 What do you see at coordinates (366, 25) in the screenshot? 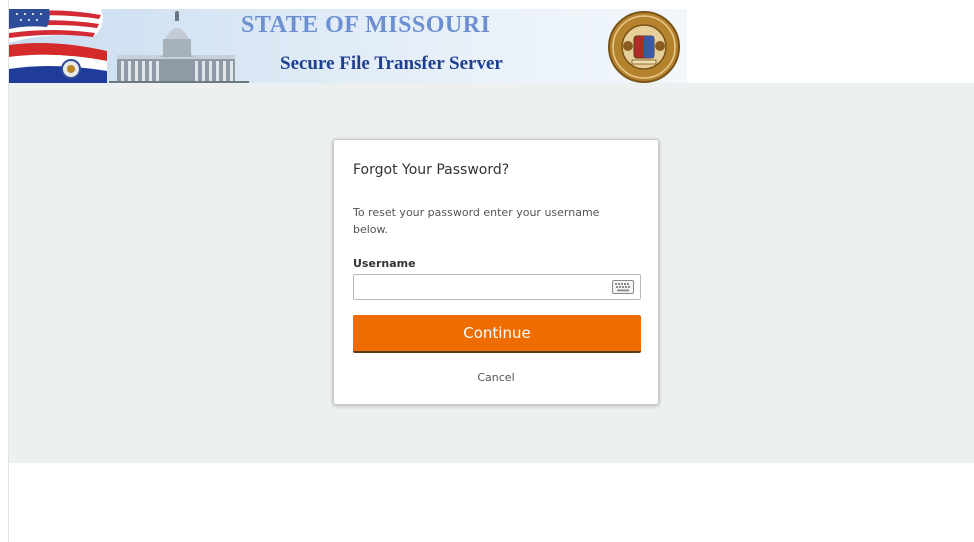
I see `banner-title: STATE OF MISSOURI` at bounding box center [366, 25].